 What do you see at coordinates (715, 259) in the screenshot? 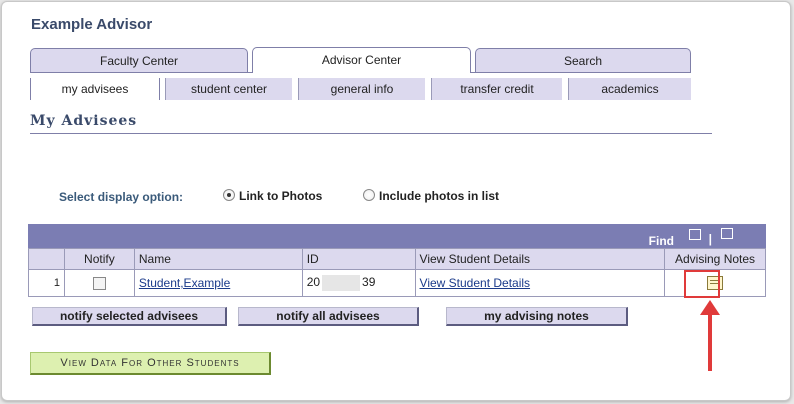
I see `col-notes-header: Advising Notes` at bounding box center [715, 259].